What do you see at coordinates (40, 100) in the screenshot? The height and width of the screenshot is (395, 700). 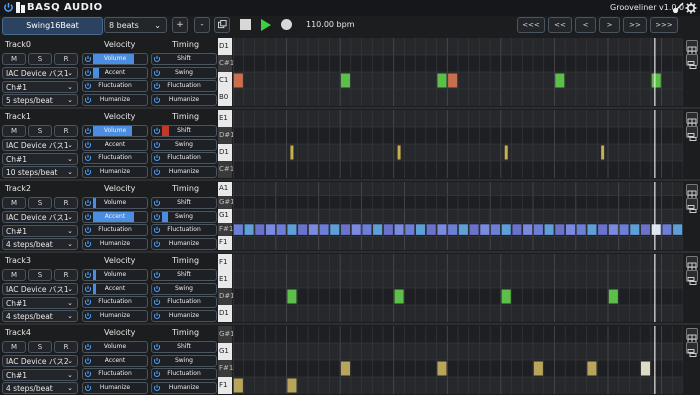 I see `steps-per-beat-select: 5 steps/beat ⌄` at bounding box center [40, 100].